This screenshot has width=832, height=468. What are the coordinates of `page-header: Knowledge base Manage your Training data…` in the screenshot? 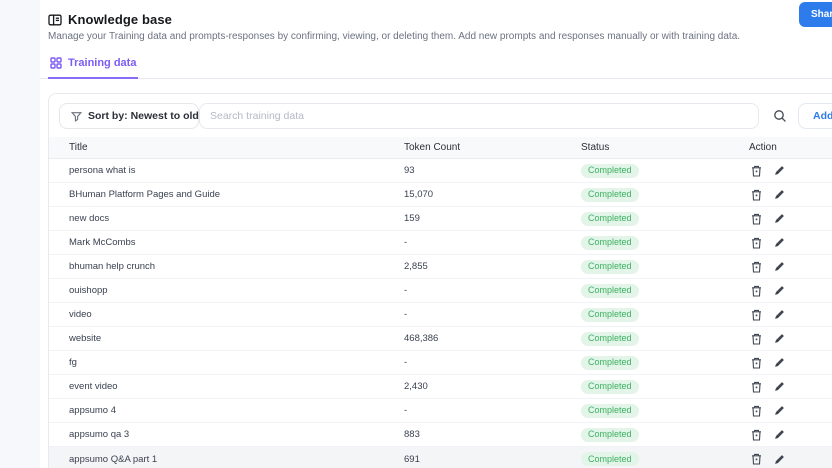 It's located at (436, 21).